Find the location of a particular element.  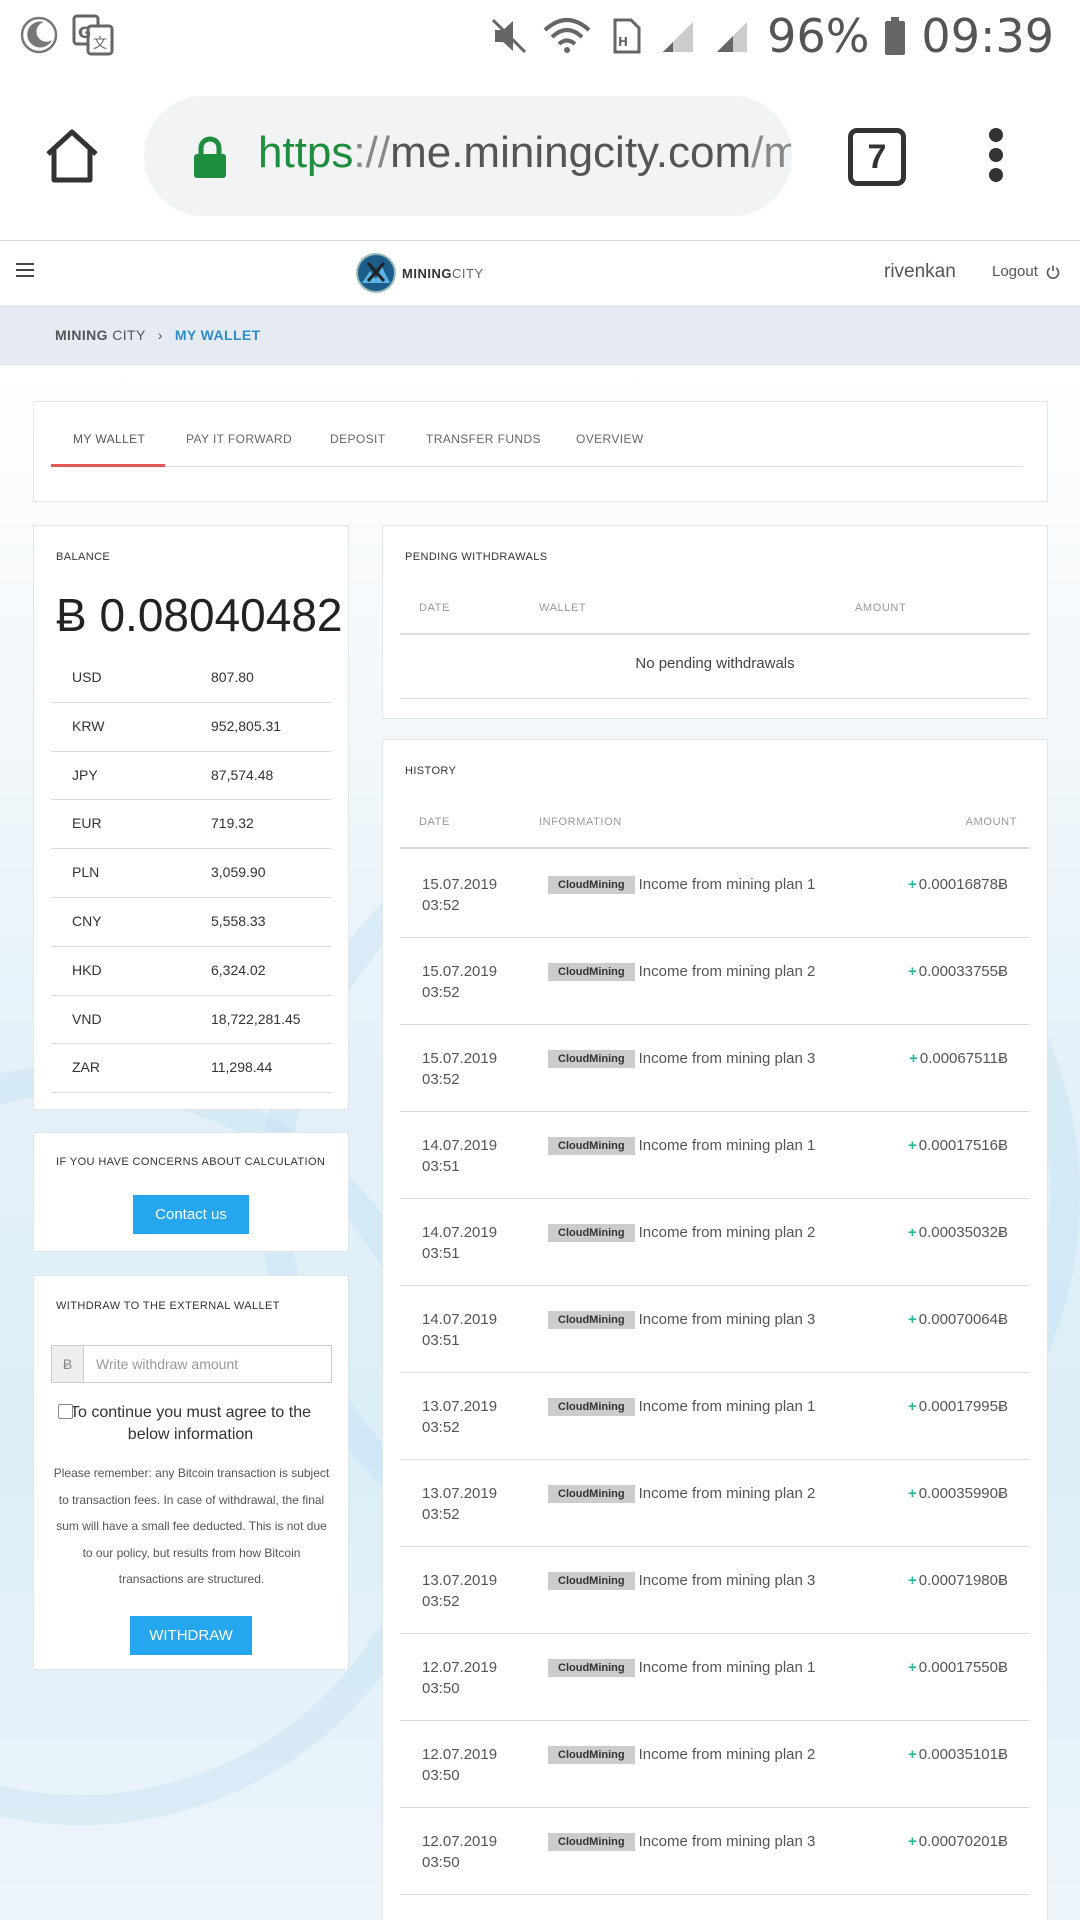

currency-row: PLN 3,059.90 is located at coordinates (191, 873).